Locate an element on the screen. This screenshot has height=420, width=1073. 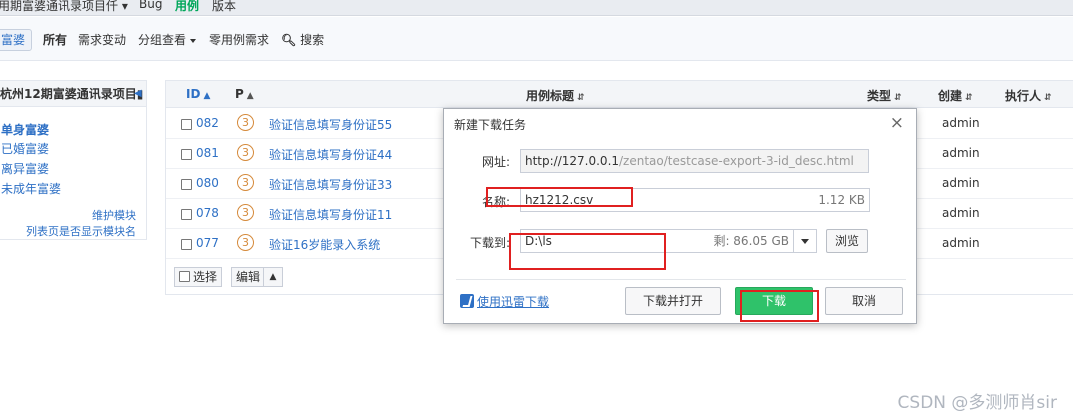
thunder-icon is located at coordinates (467, 301).